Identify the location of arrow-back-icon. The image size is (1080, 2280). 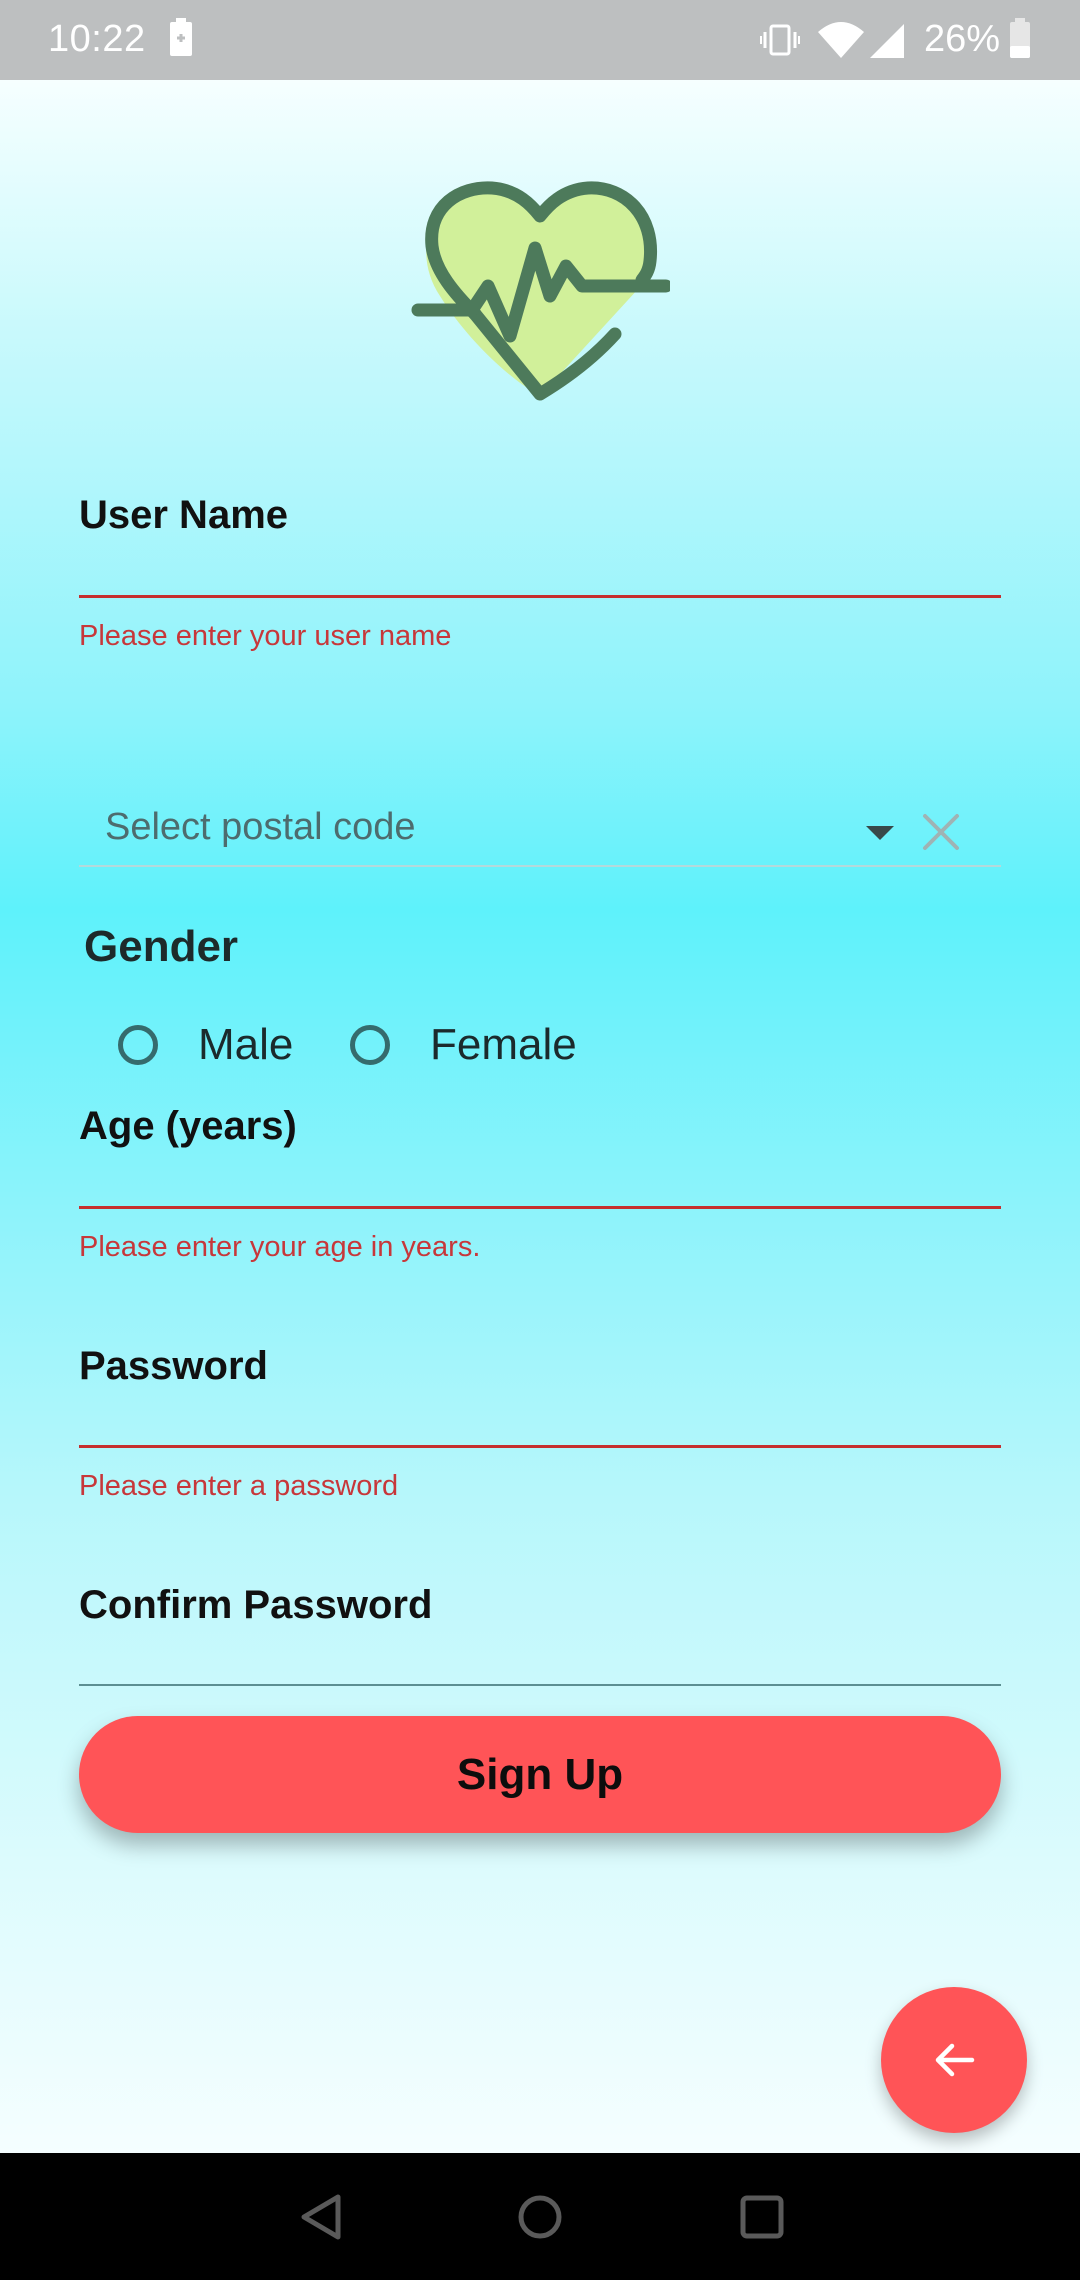
(955, 2060).